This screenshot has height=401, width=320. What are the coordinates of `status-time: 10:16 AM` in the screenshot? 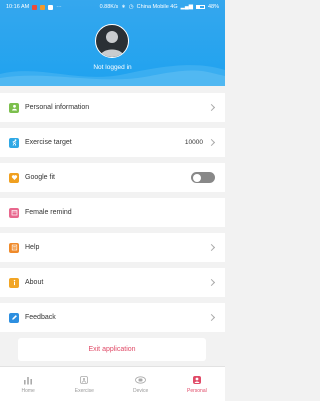 It's located at (18, 7).